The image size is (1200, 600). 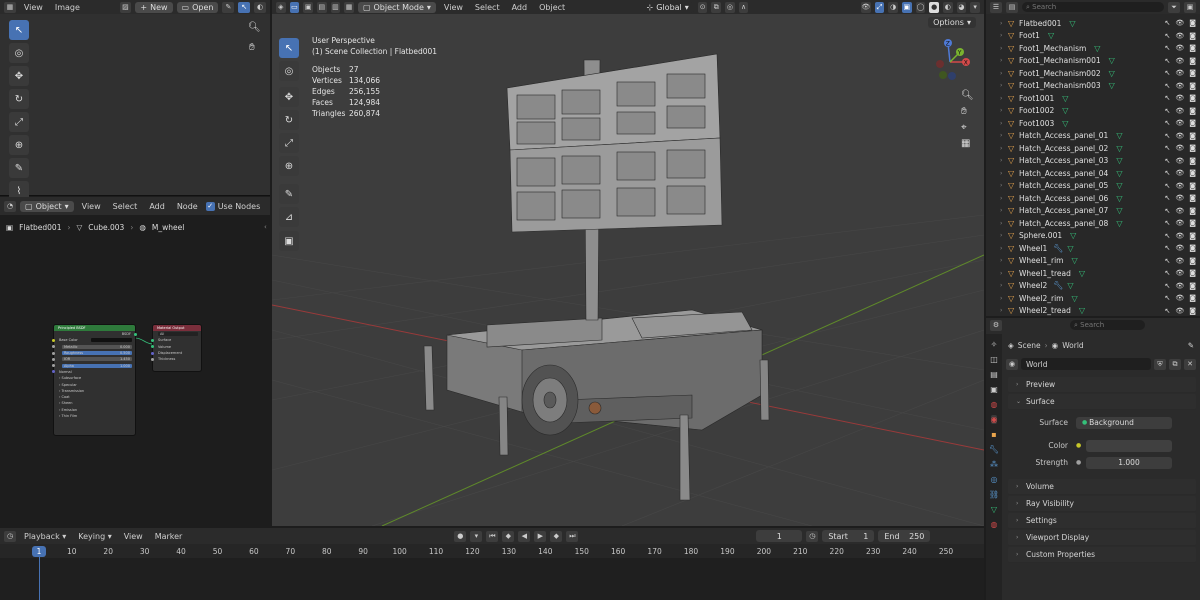 What do you see at coordinates (10, 536) in the screenshot?
I see `editor-type-icon: ◷` at bounding box center [10, 536].